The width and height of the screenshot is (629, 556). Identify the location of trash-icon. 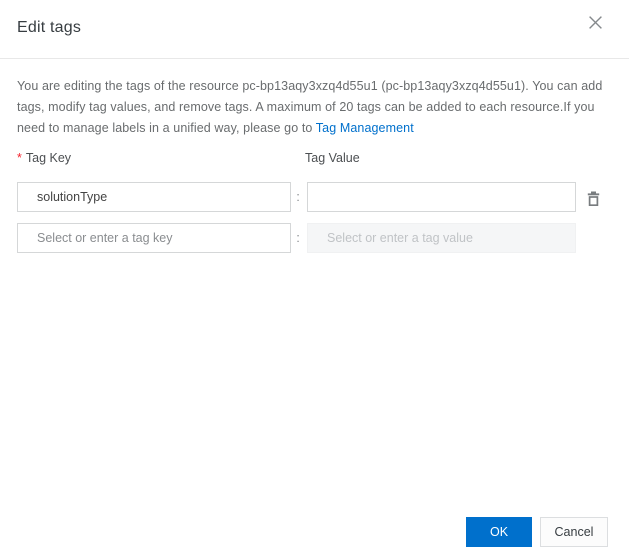
(593, 198).